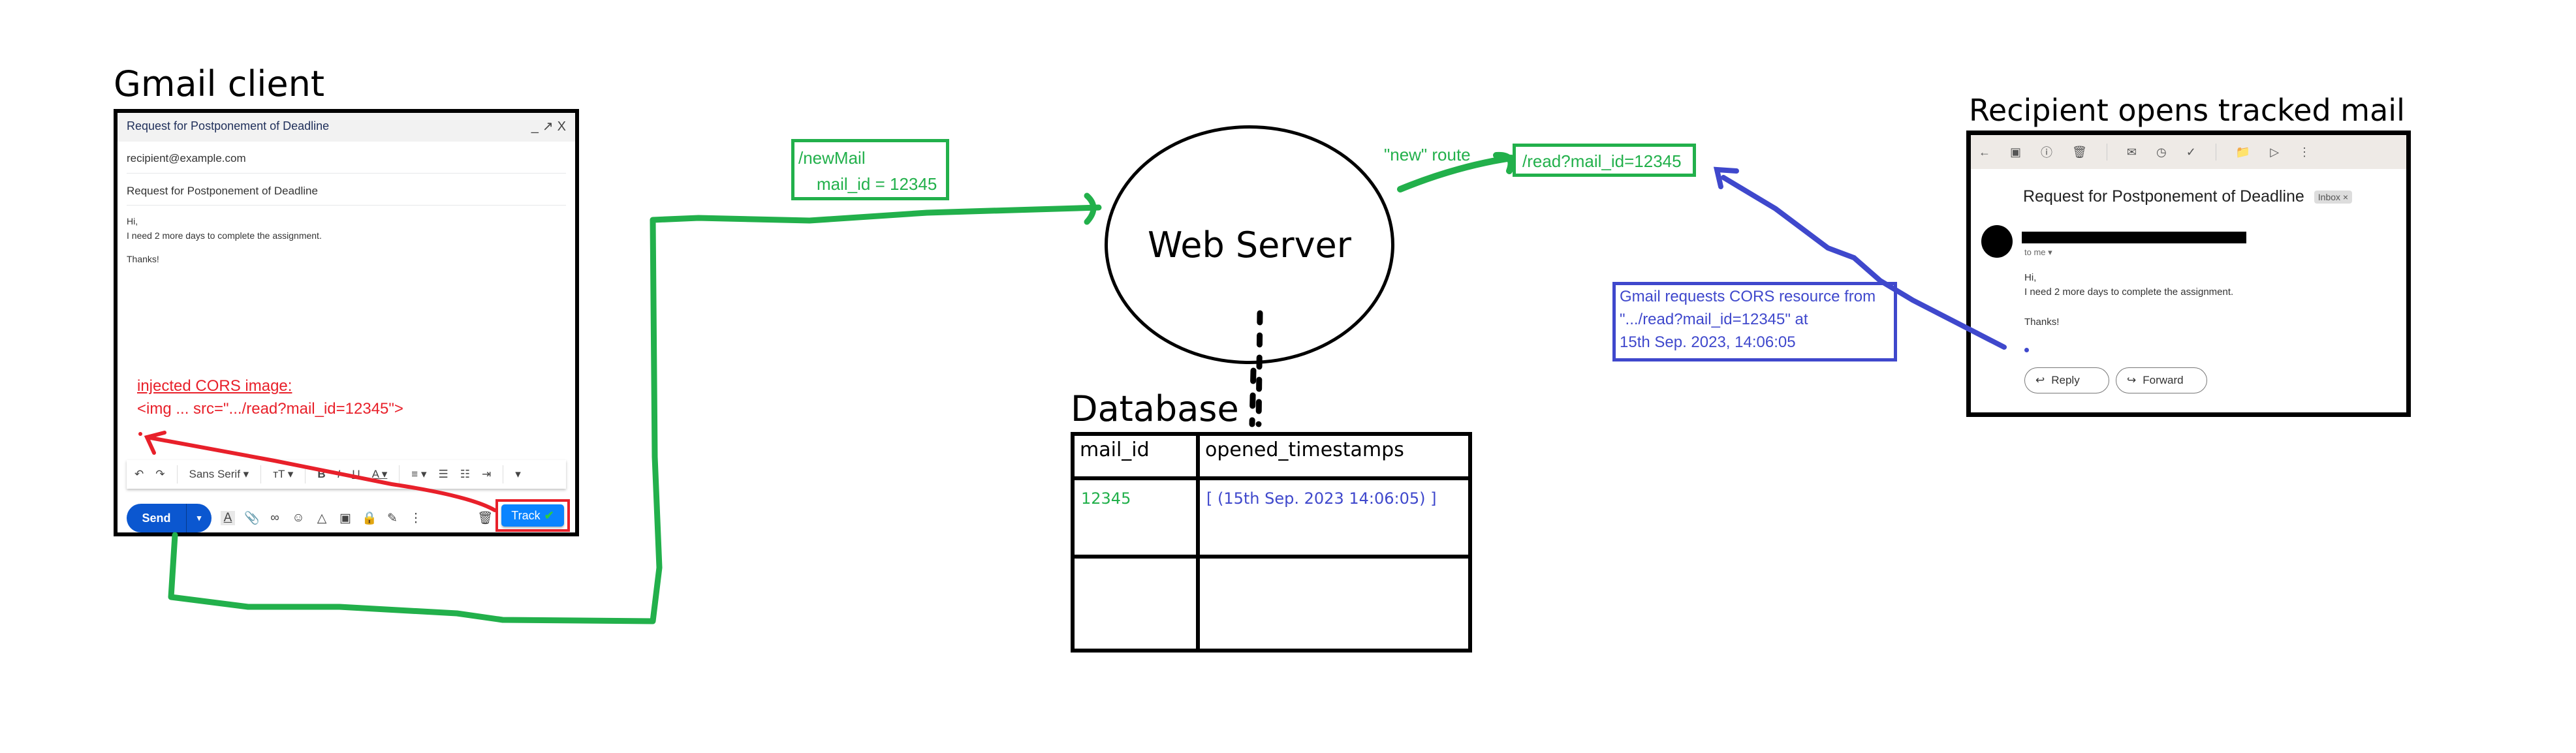 This screenshot has width=2576, height=753. Describe the element at coordinates (1253, 397) in the screenshot. I see `dotted-line` at that location.